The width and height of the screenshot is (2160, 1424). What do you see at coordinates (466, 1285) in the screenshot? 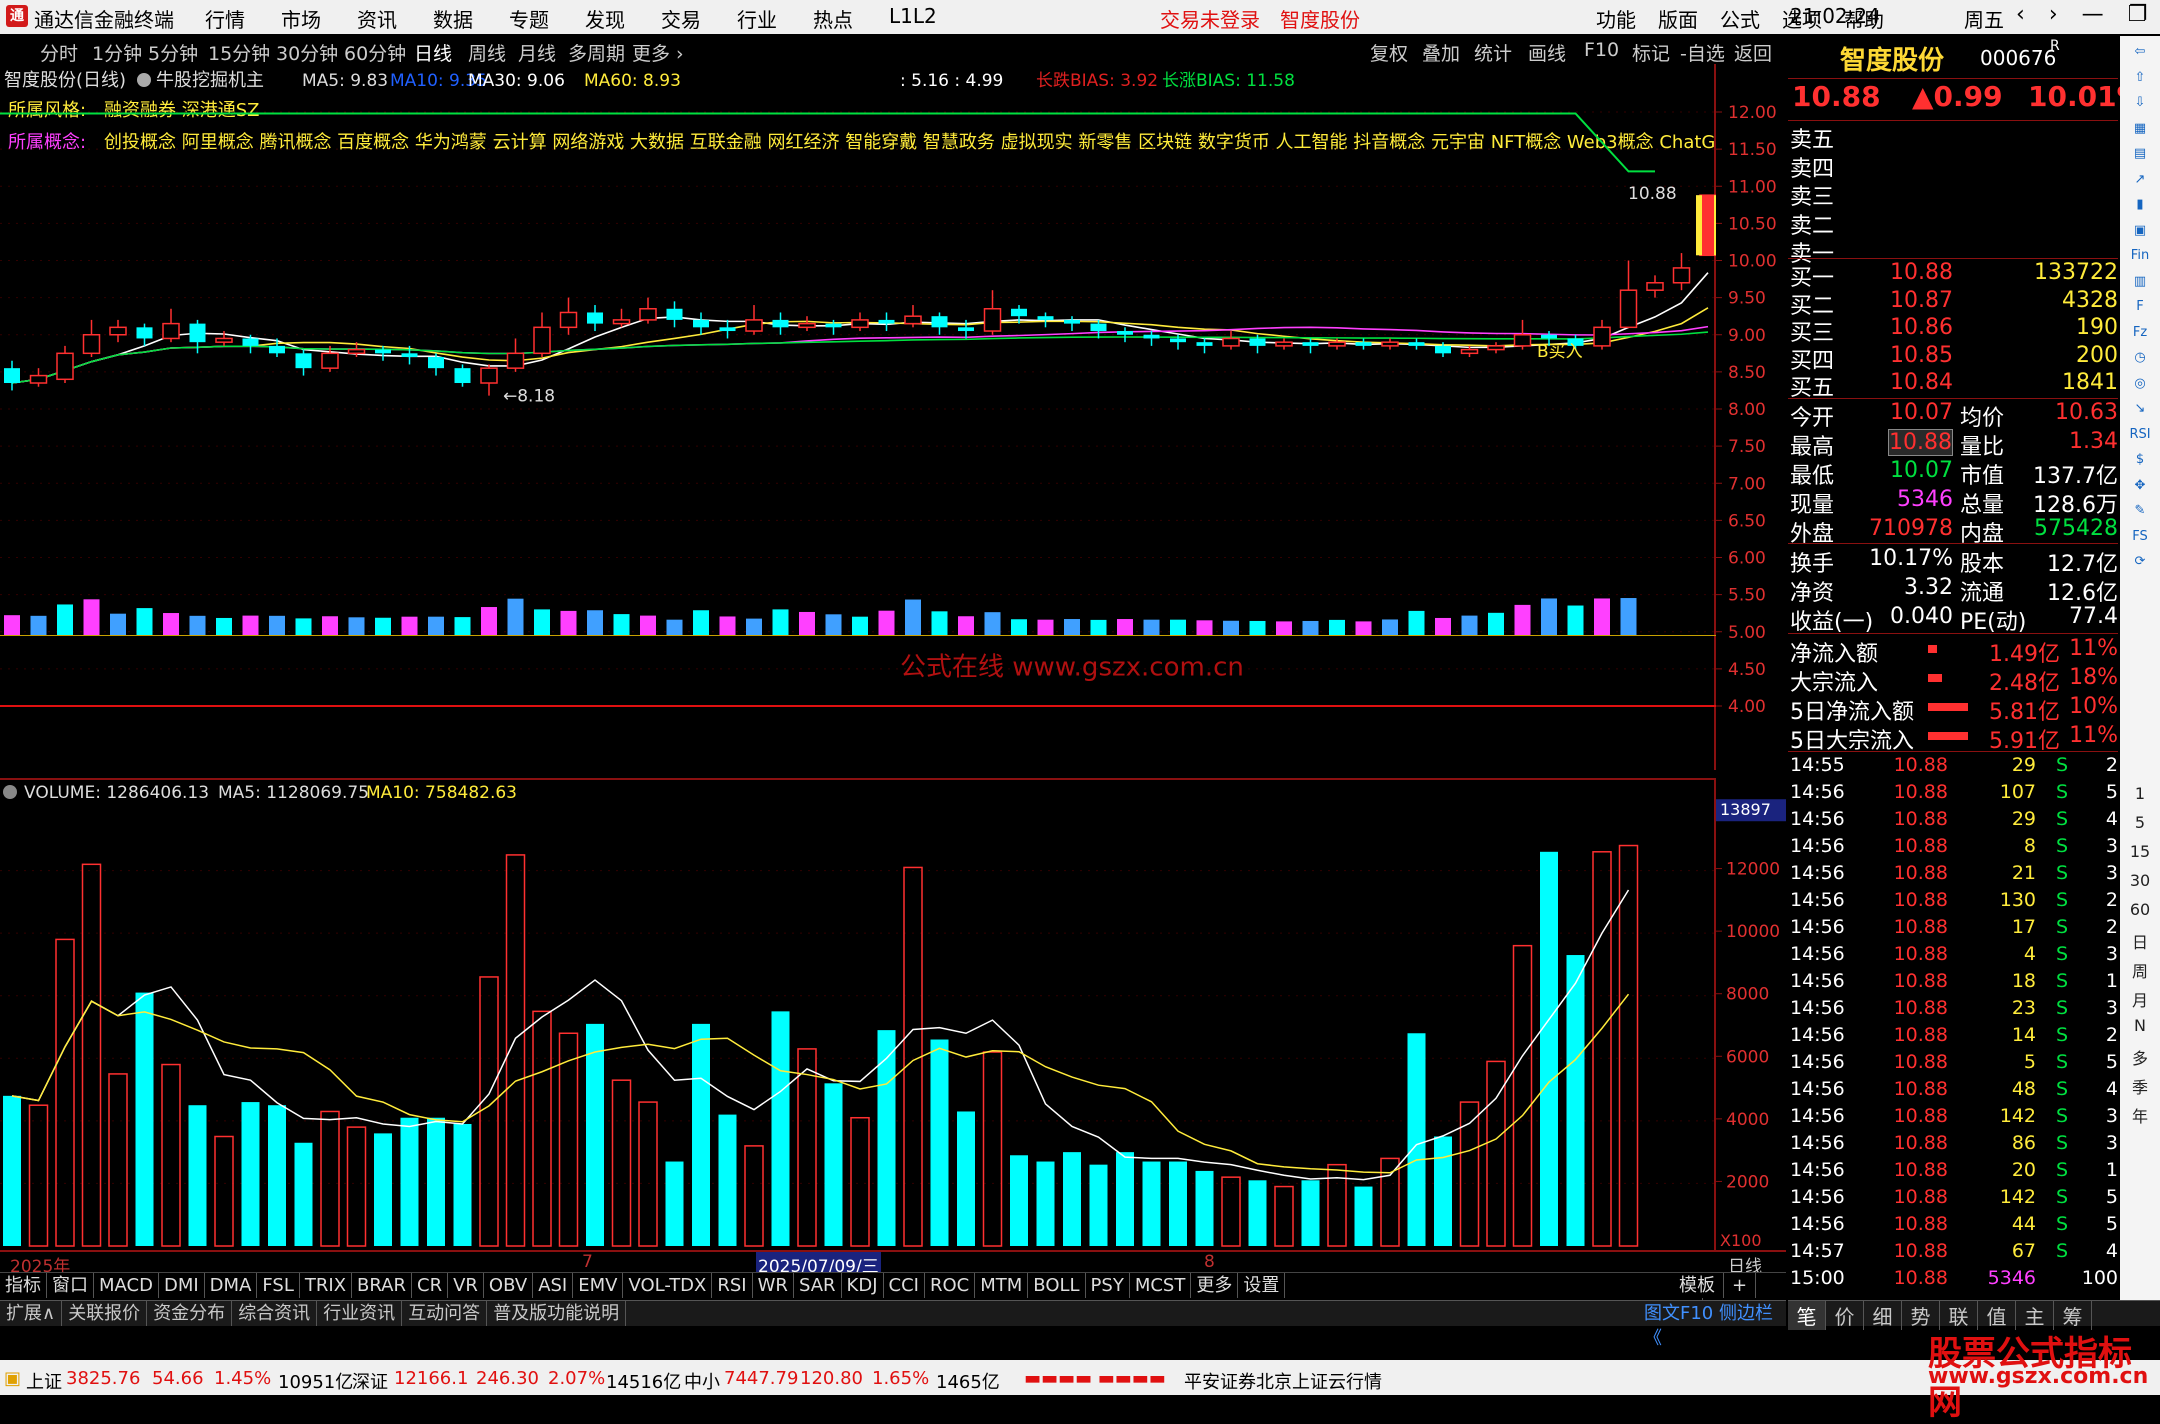
I see `indicator-tab-9: VR` at bounding box center [466, 1285].